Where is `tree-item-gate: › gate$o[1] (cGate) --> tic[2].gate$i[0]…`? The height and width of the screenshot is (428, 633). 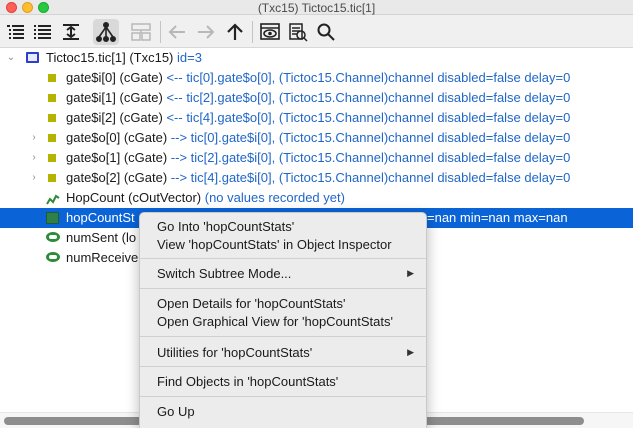 tree-item-gate: › gate$o[1] (cGate) --> tic[2].gate$i[0]… is located at coordinates (316, 158).